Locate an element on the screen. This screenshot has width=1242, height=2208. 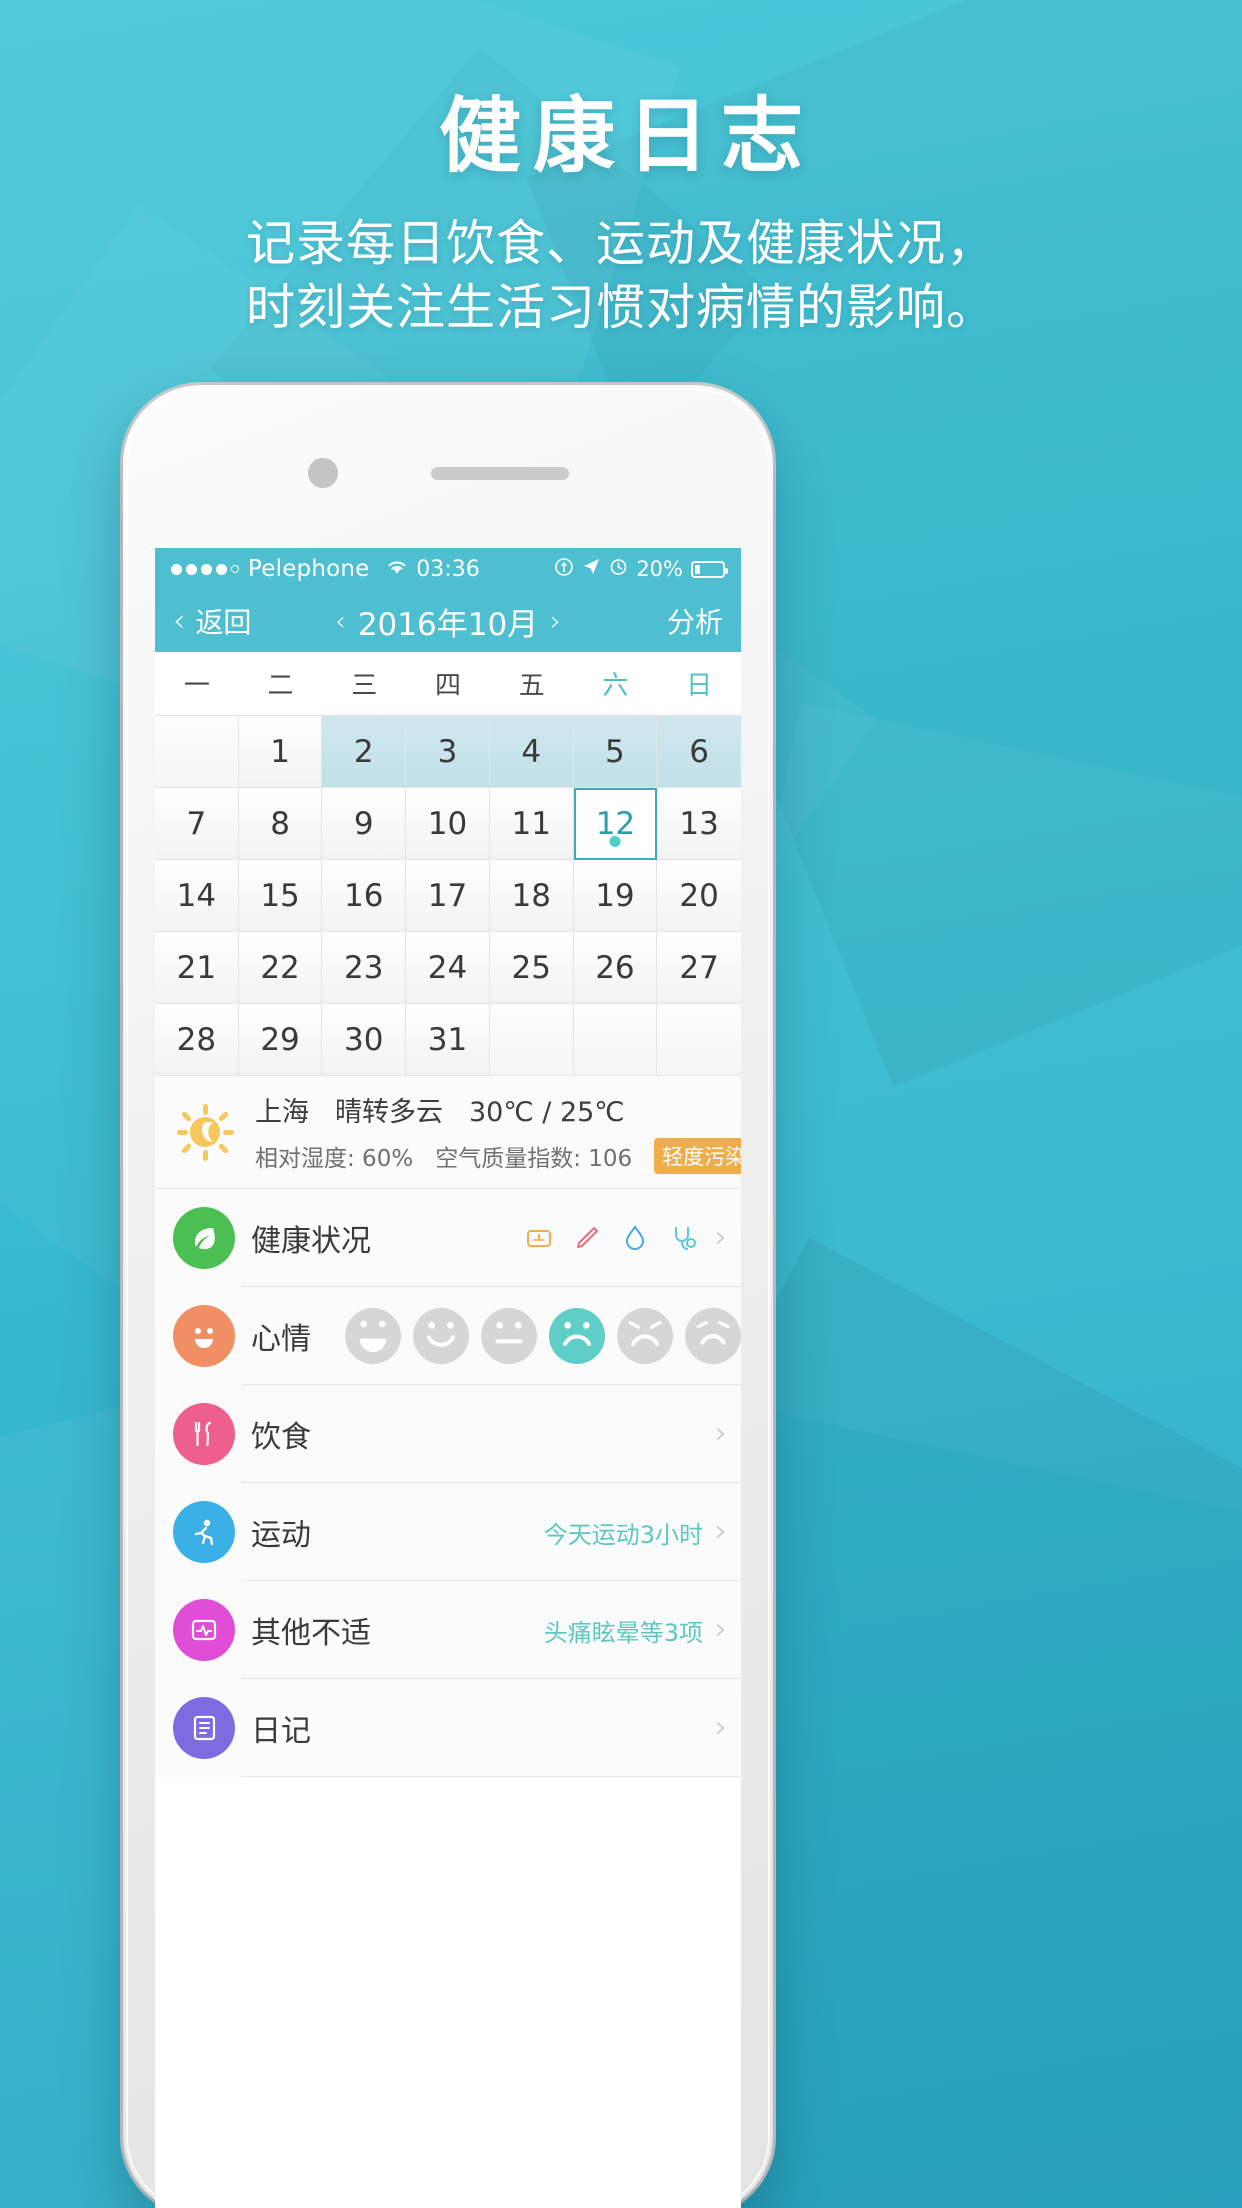
back-button: ‹ 返回 is located at coordinates (212, 621).